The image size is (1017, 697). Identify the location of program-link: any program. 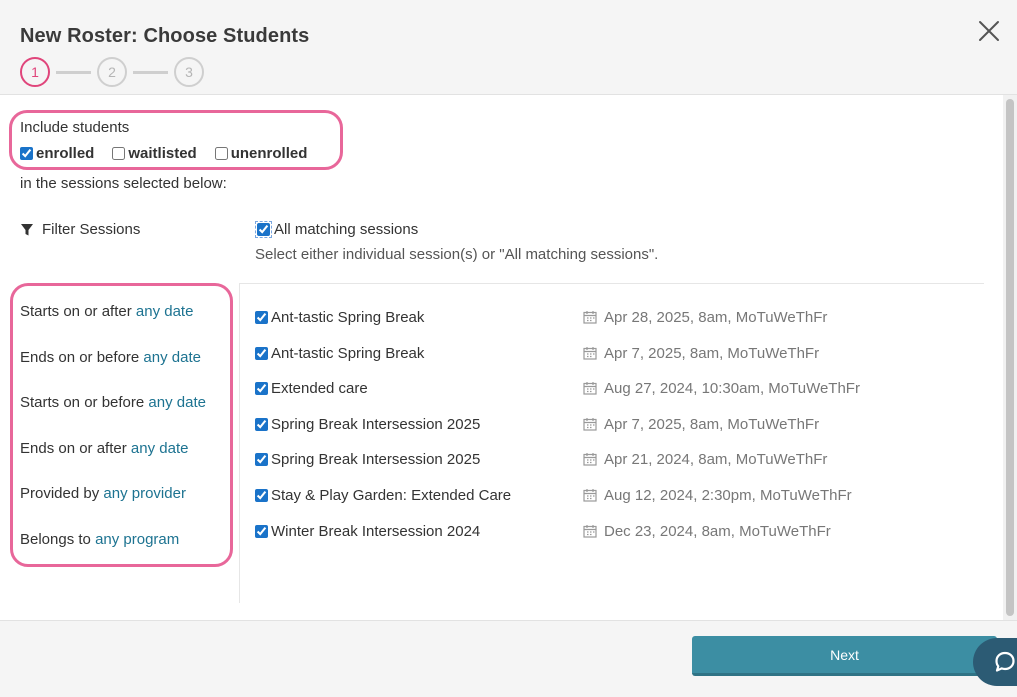
(137, 539).